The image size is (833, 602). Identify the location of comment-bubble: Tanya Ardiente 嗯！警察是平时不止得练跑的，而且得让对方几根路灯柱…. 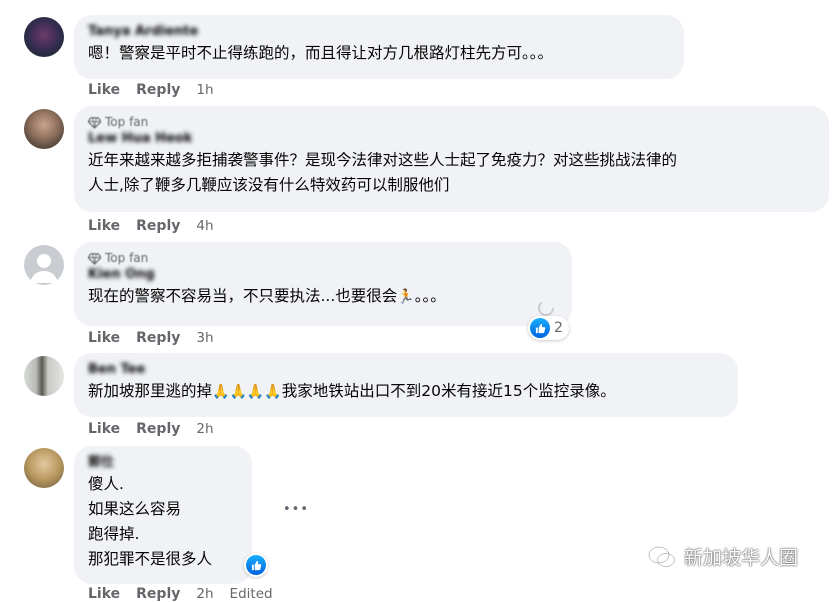
(379, 47).